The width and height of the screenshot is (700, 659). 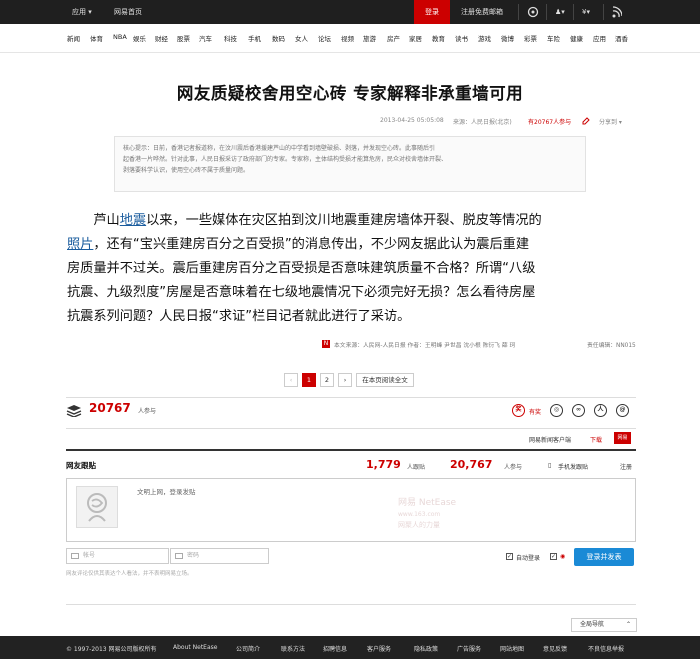 I want to click on douban-icon: @, so click(x=622, y=410).